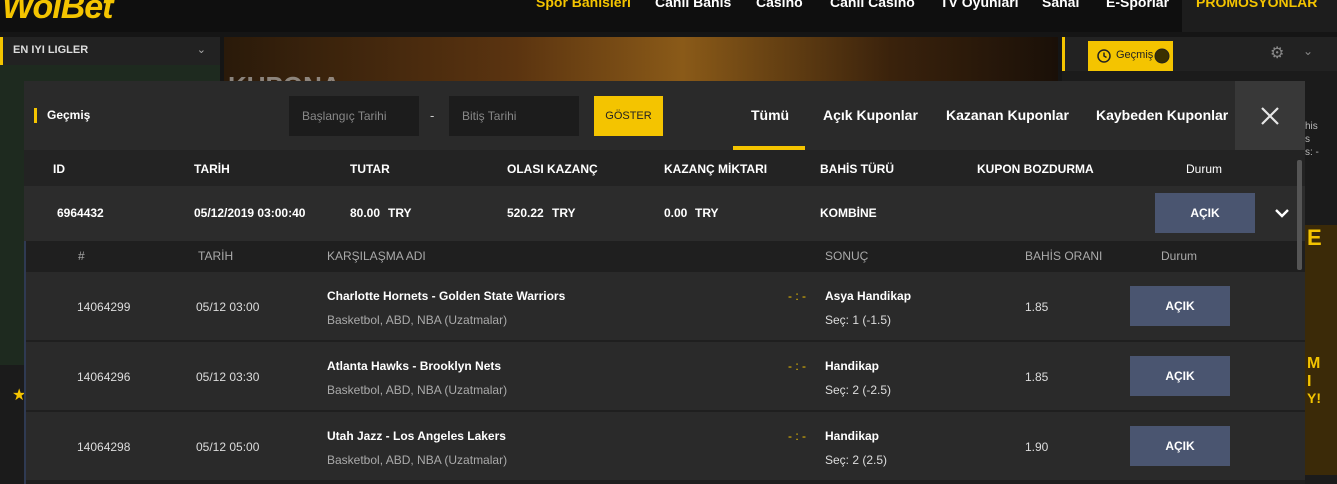 The image size is (1337, 484). What do you see at coordinates (1277, 53) in the screenshot?
I see `gear-icon: ⚙` at bounding box center [1277, 53].